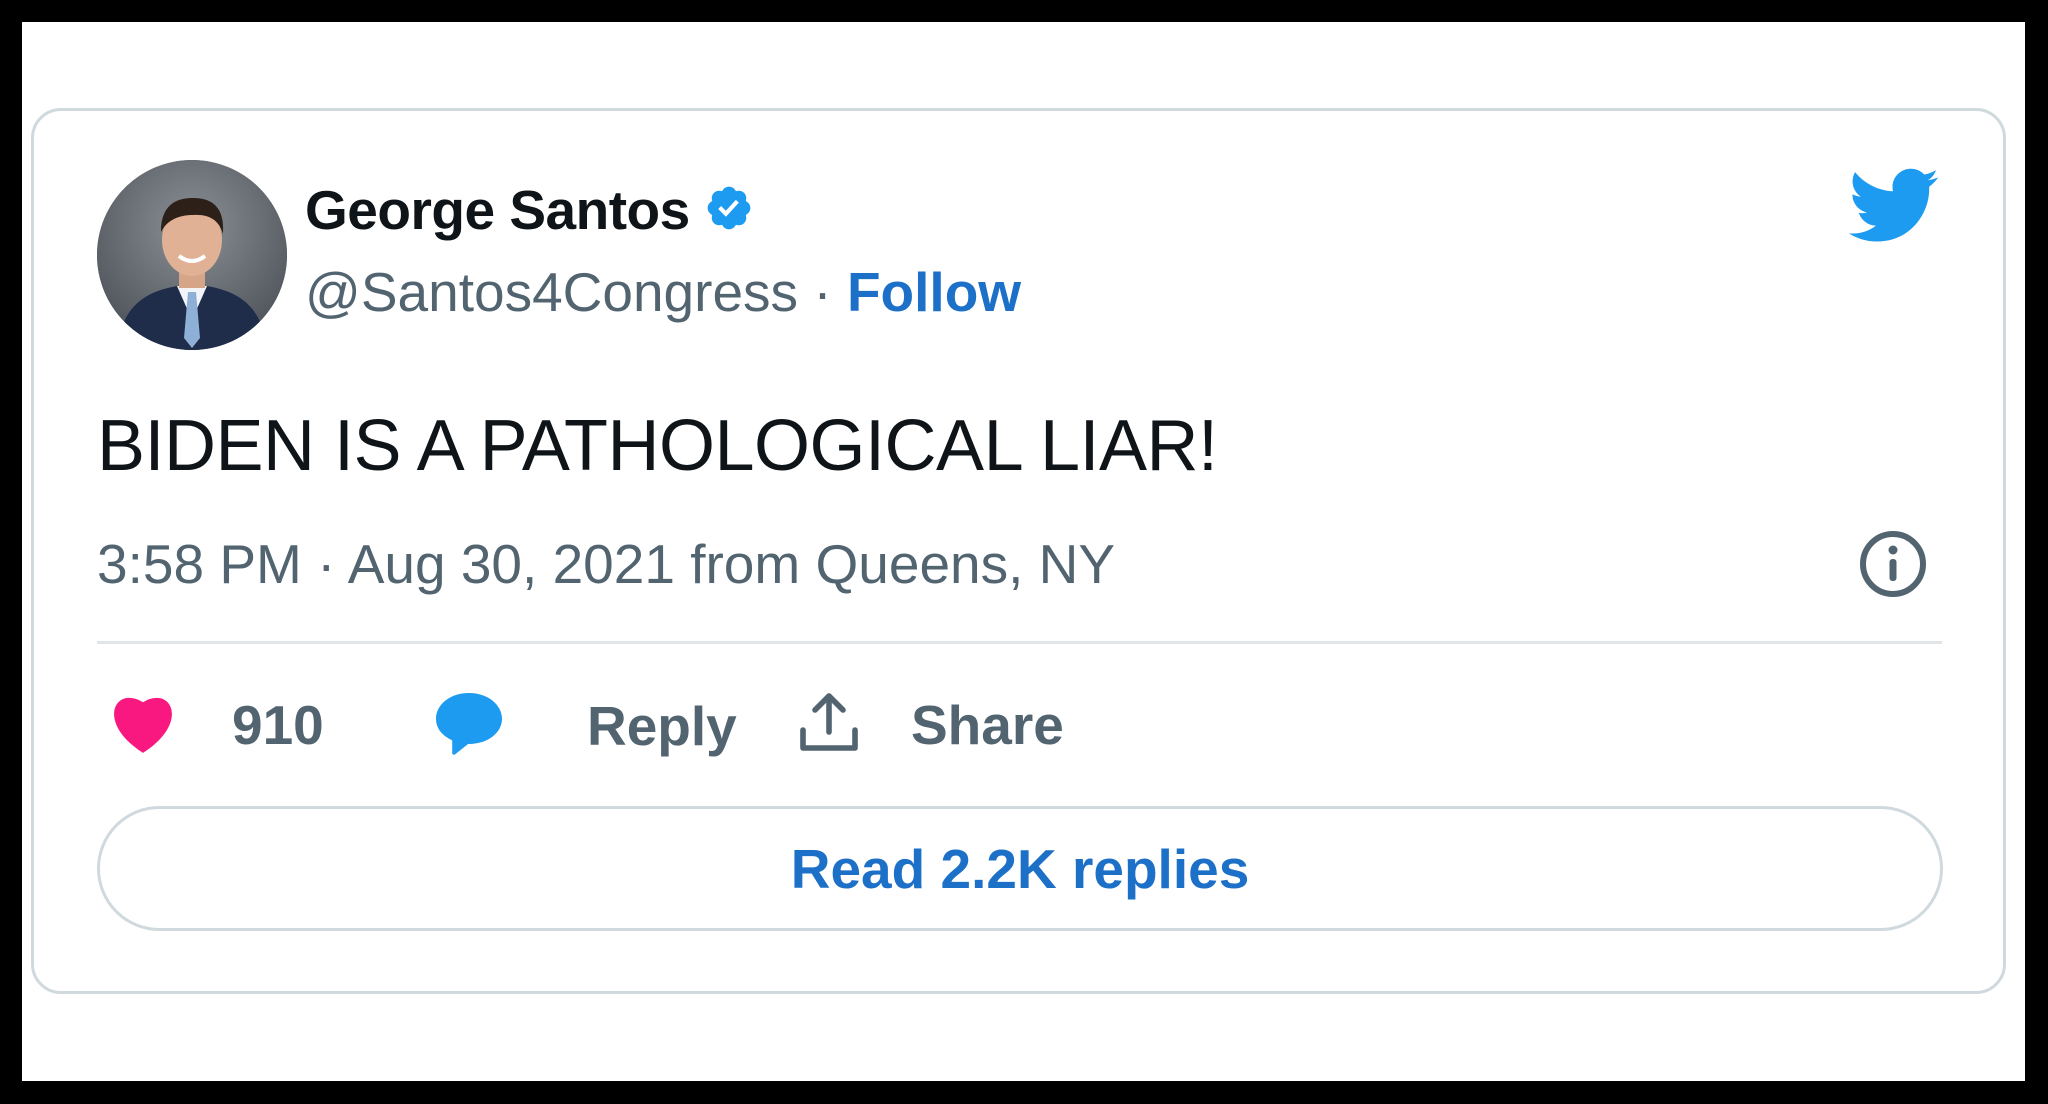 This screenshot has height=1104, width=2048. What do you see at coordinates (1893, 566) in the screenshot?
I see `info-circle-icon` at bounding box center [1893, 566].